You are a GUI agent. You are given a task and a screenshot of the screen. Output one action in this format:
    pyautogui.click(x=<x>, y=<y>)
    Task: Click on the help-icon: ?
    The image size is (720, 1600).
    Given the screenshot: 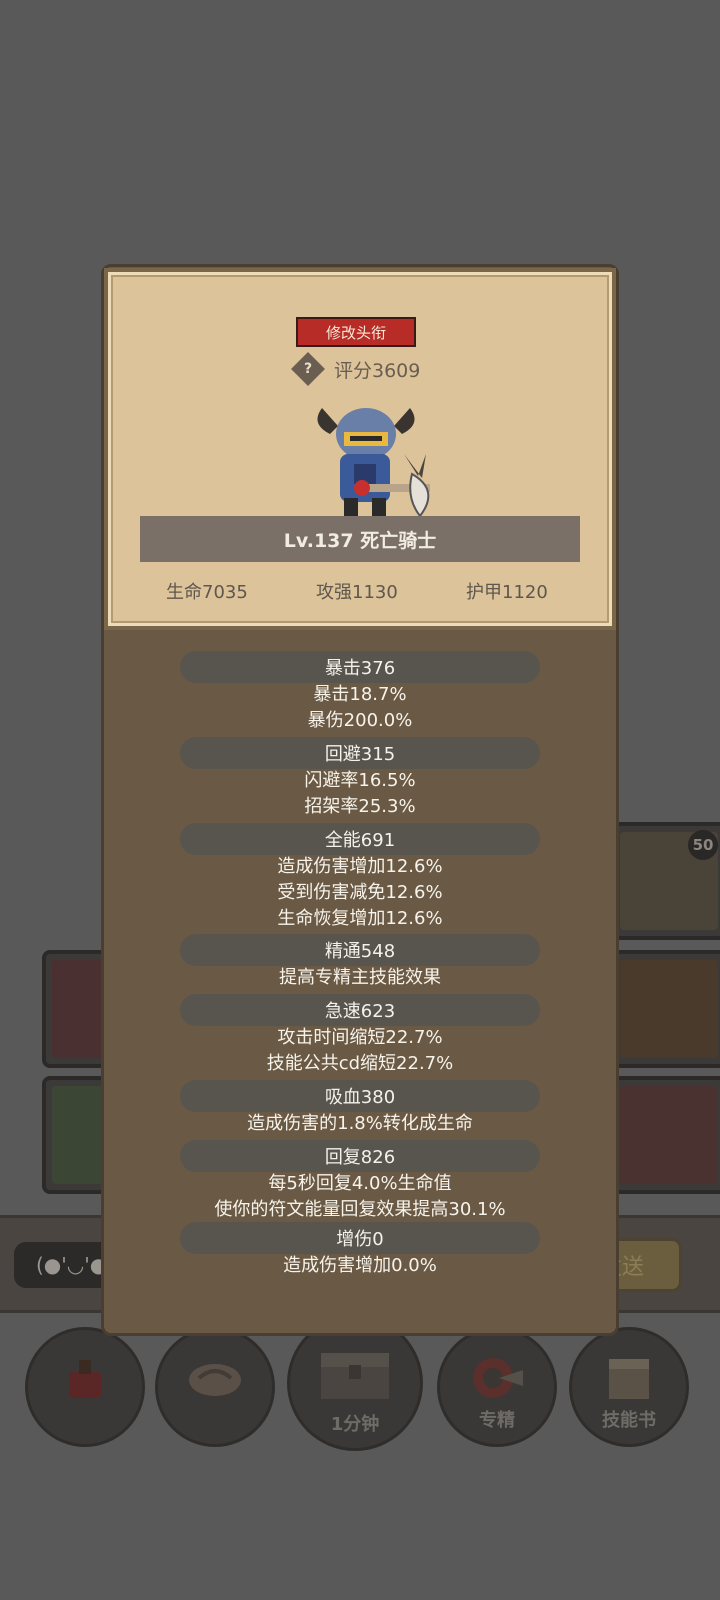 What is the action you would take?
    pyautogui.click(x=308, y=369)
    